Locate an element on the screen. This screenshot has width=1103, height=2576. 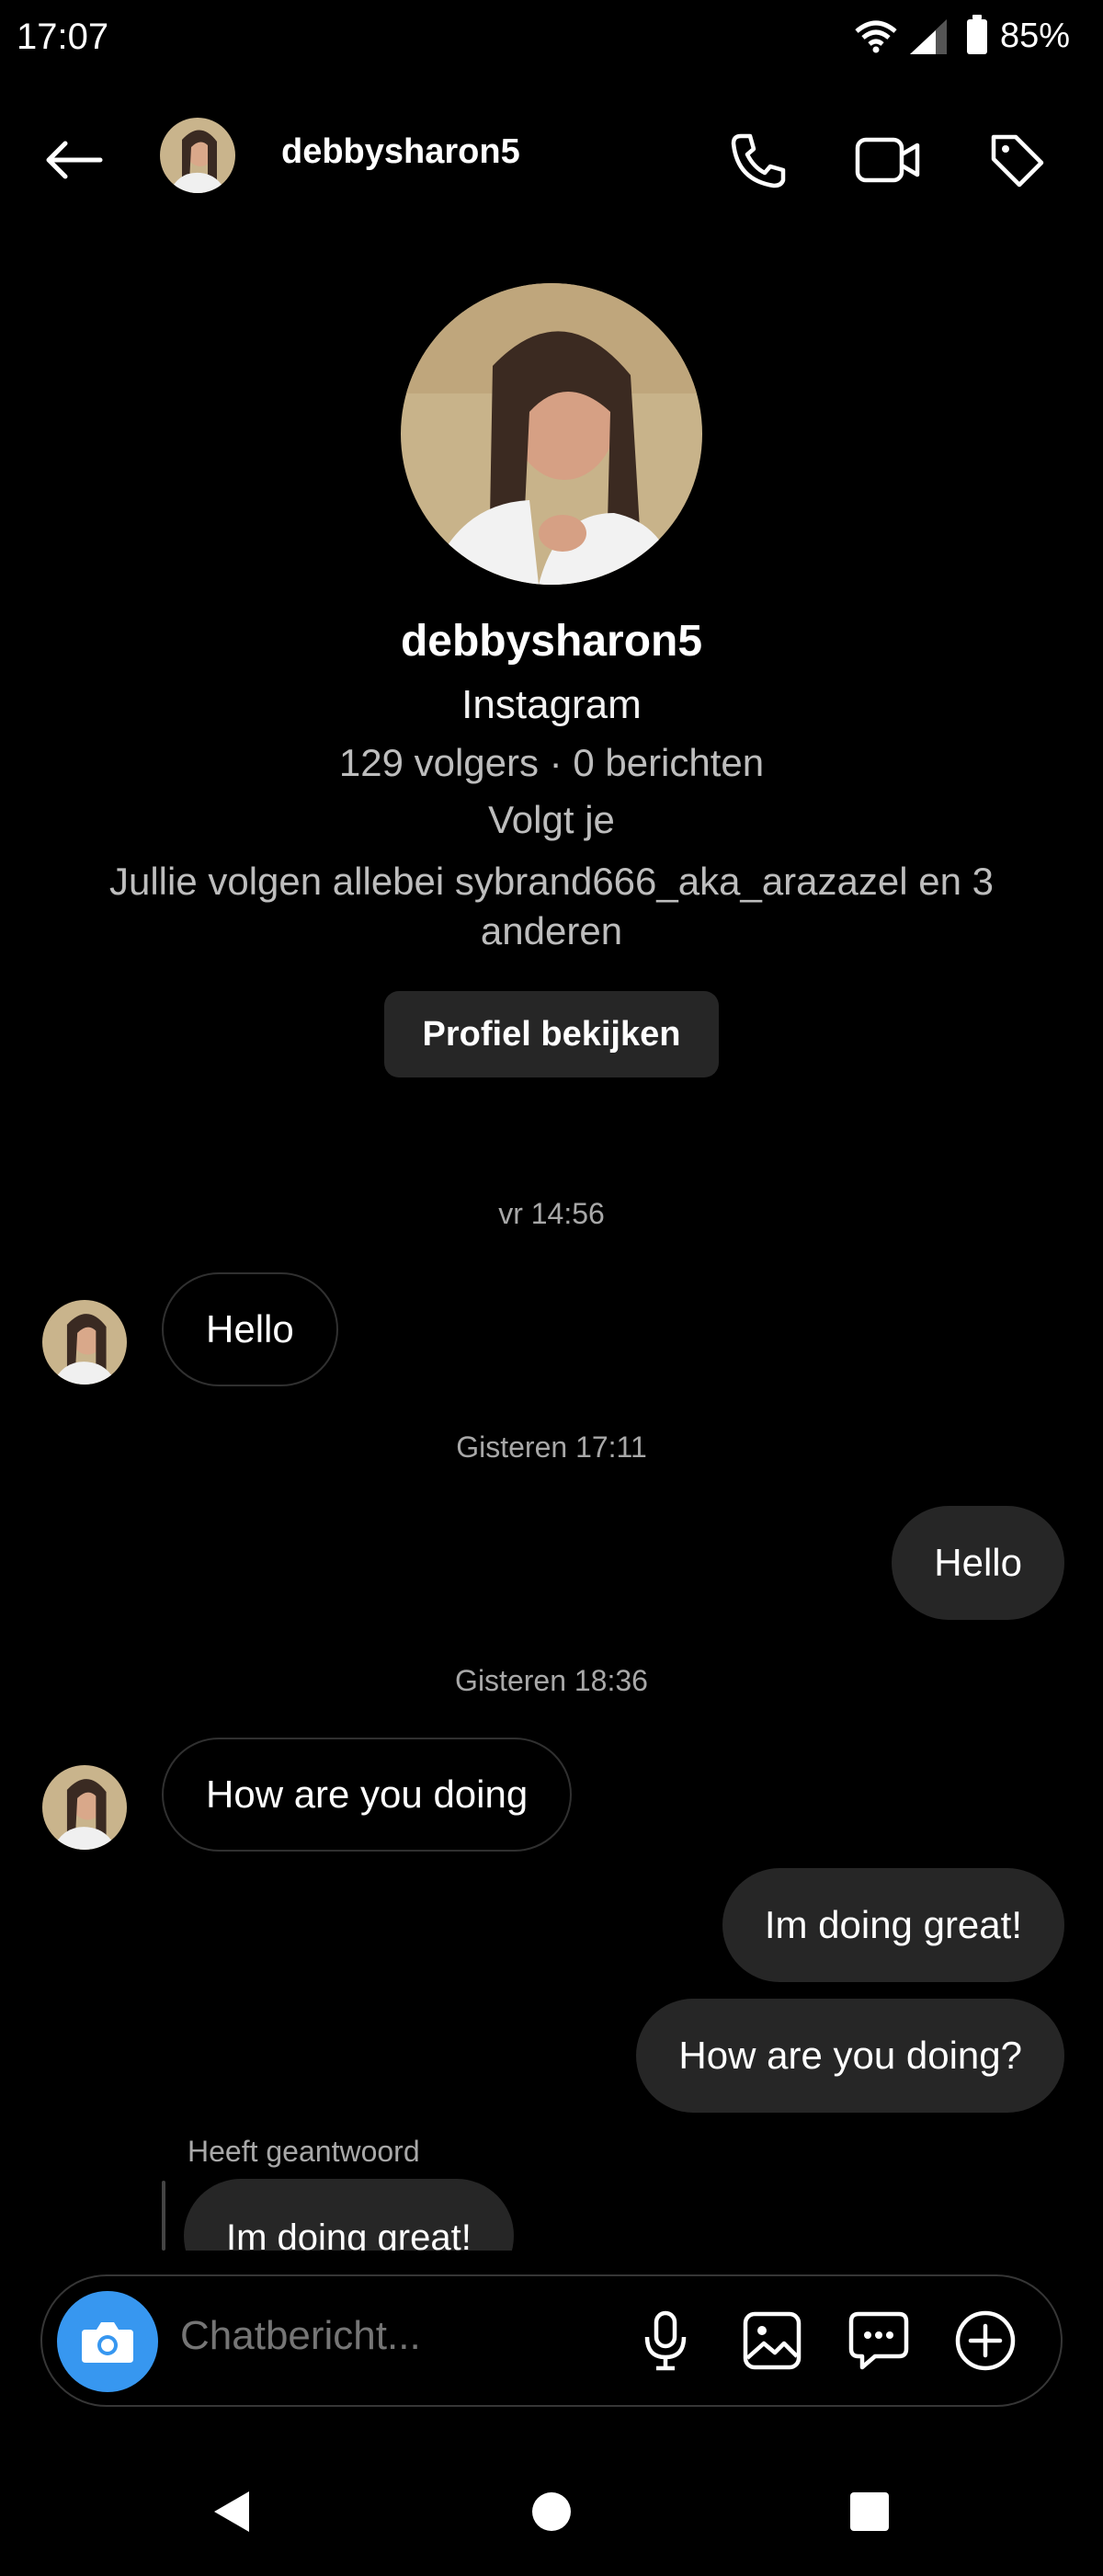
nav-recents-icon is located at coordinates (870, 2511).